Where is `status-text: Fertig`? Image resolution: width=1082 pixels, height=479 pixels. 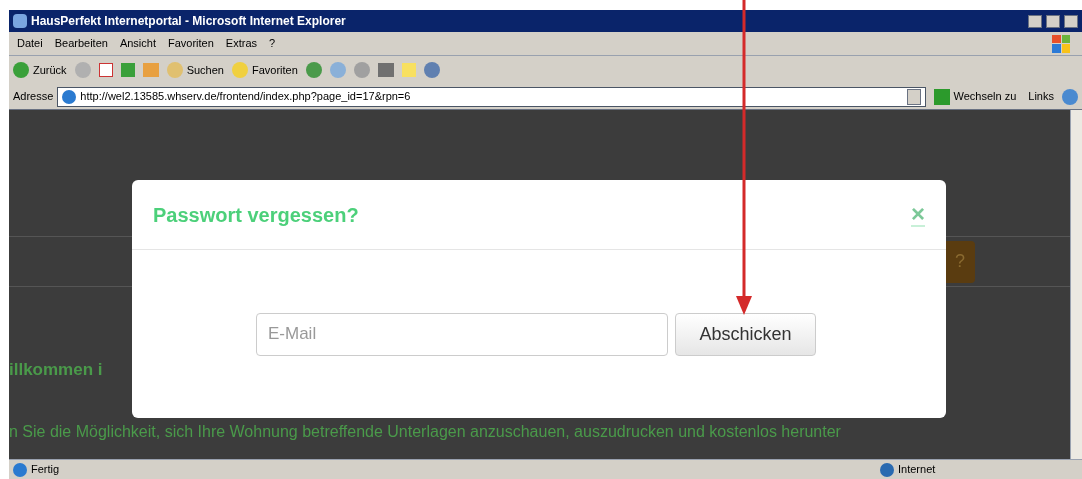 status-text: Fertig is located at coordinates (45, 470).